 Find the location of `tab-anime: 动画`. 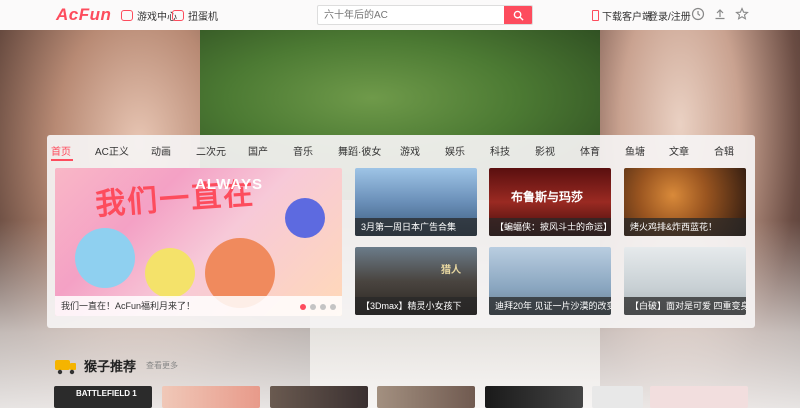

tab-anime: 动画 is located at coordinates (161, 150).